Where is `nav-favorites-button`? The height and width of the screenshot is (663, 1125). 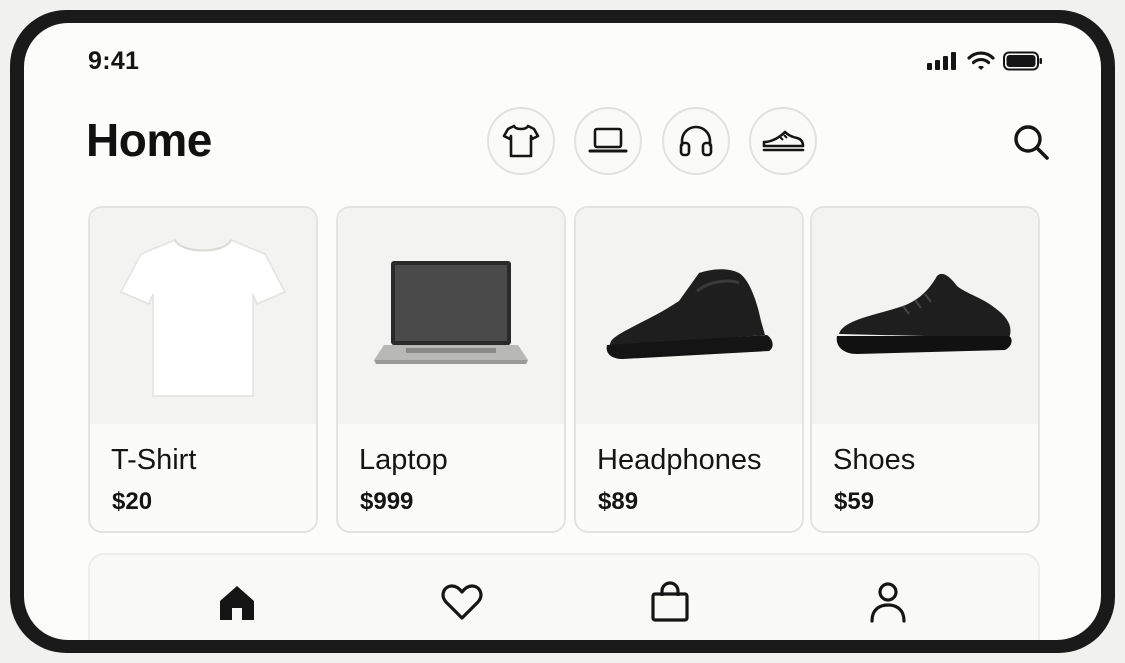
nav-favorites-button is located at coordinates (462, 602).